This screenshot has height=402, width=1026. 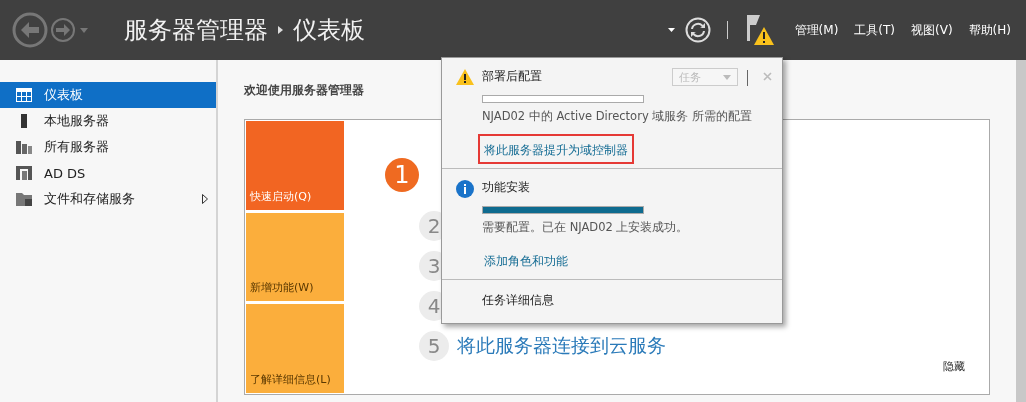 What do you see at coordinates (77, 147) in the screenshot?
I see `sidebar-label: 所有服务器` at bounding box center [77, 147].